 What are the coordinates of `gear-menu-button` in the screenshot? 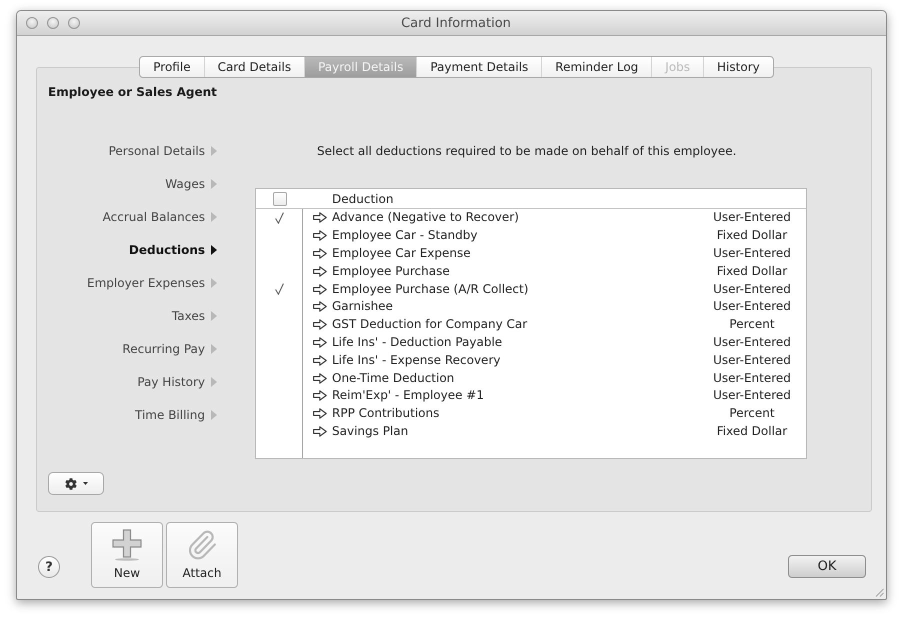 It's located at (76, 483).